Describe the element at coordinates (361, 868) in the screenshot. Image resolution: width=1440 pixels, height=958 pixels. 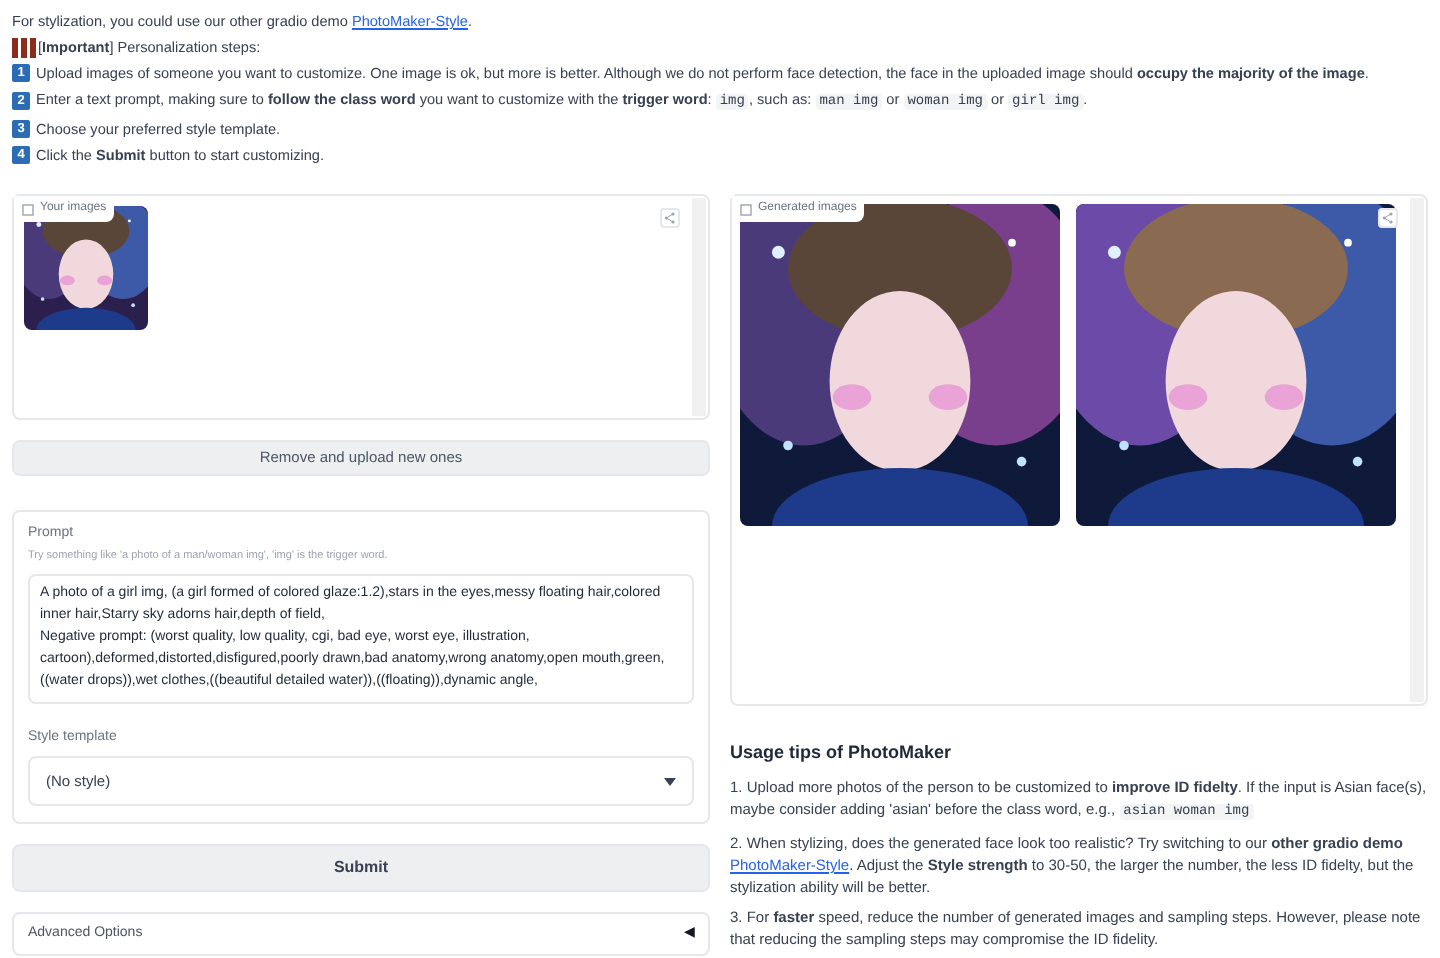
I see `submit-button: Submit` at that location.